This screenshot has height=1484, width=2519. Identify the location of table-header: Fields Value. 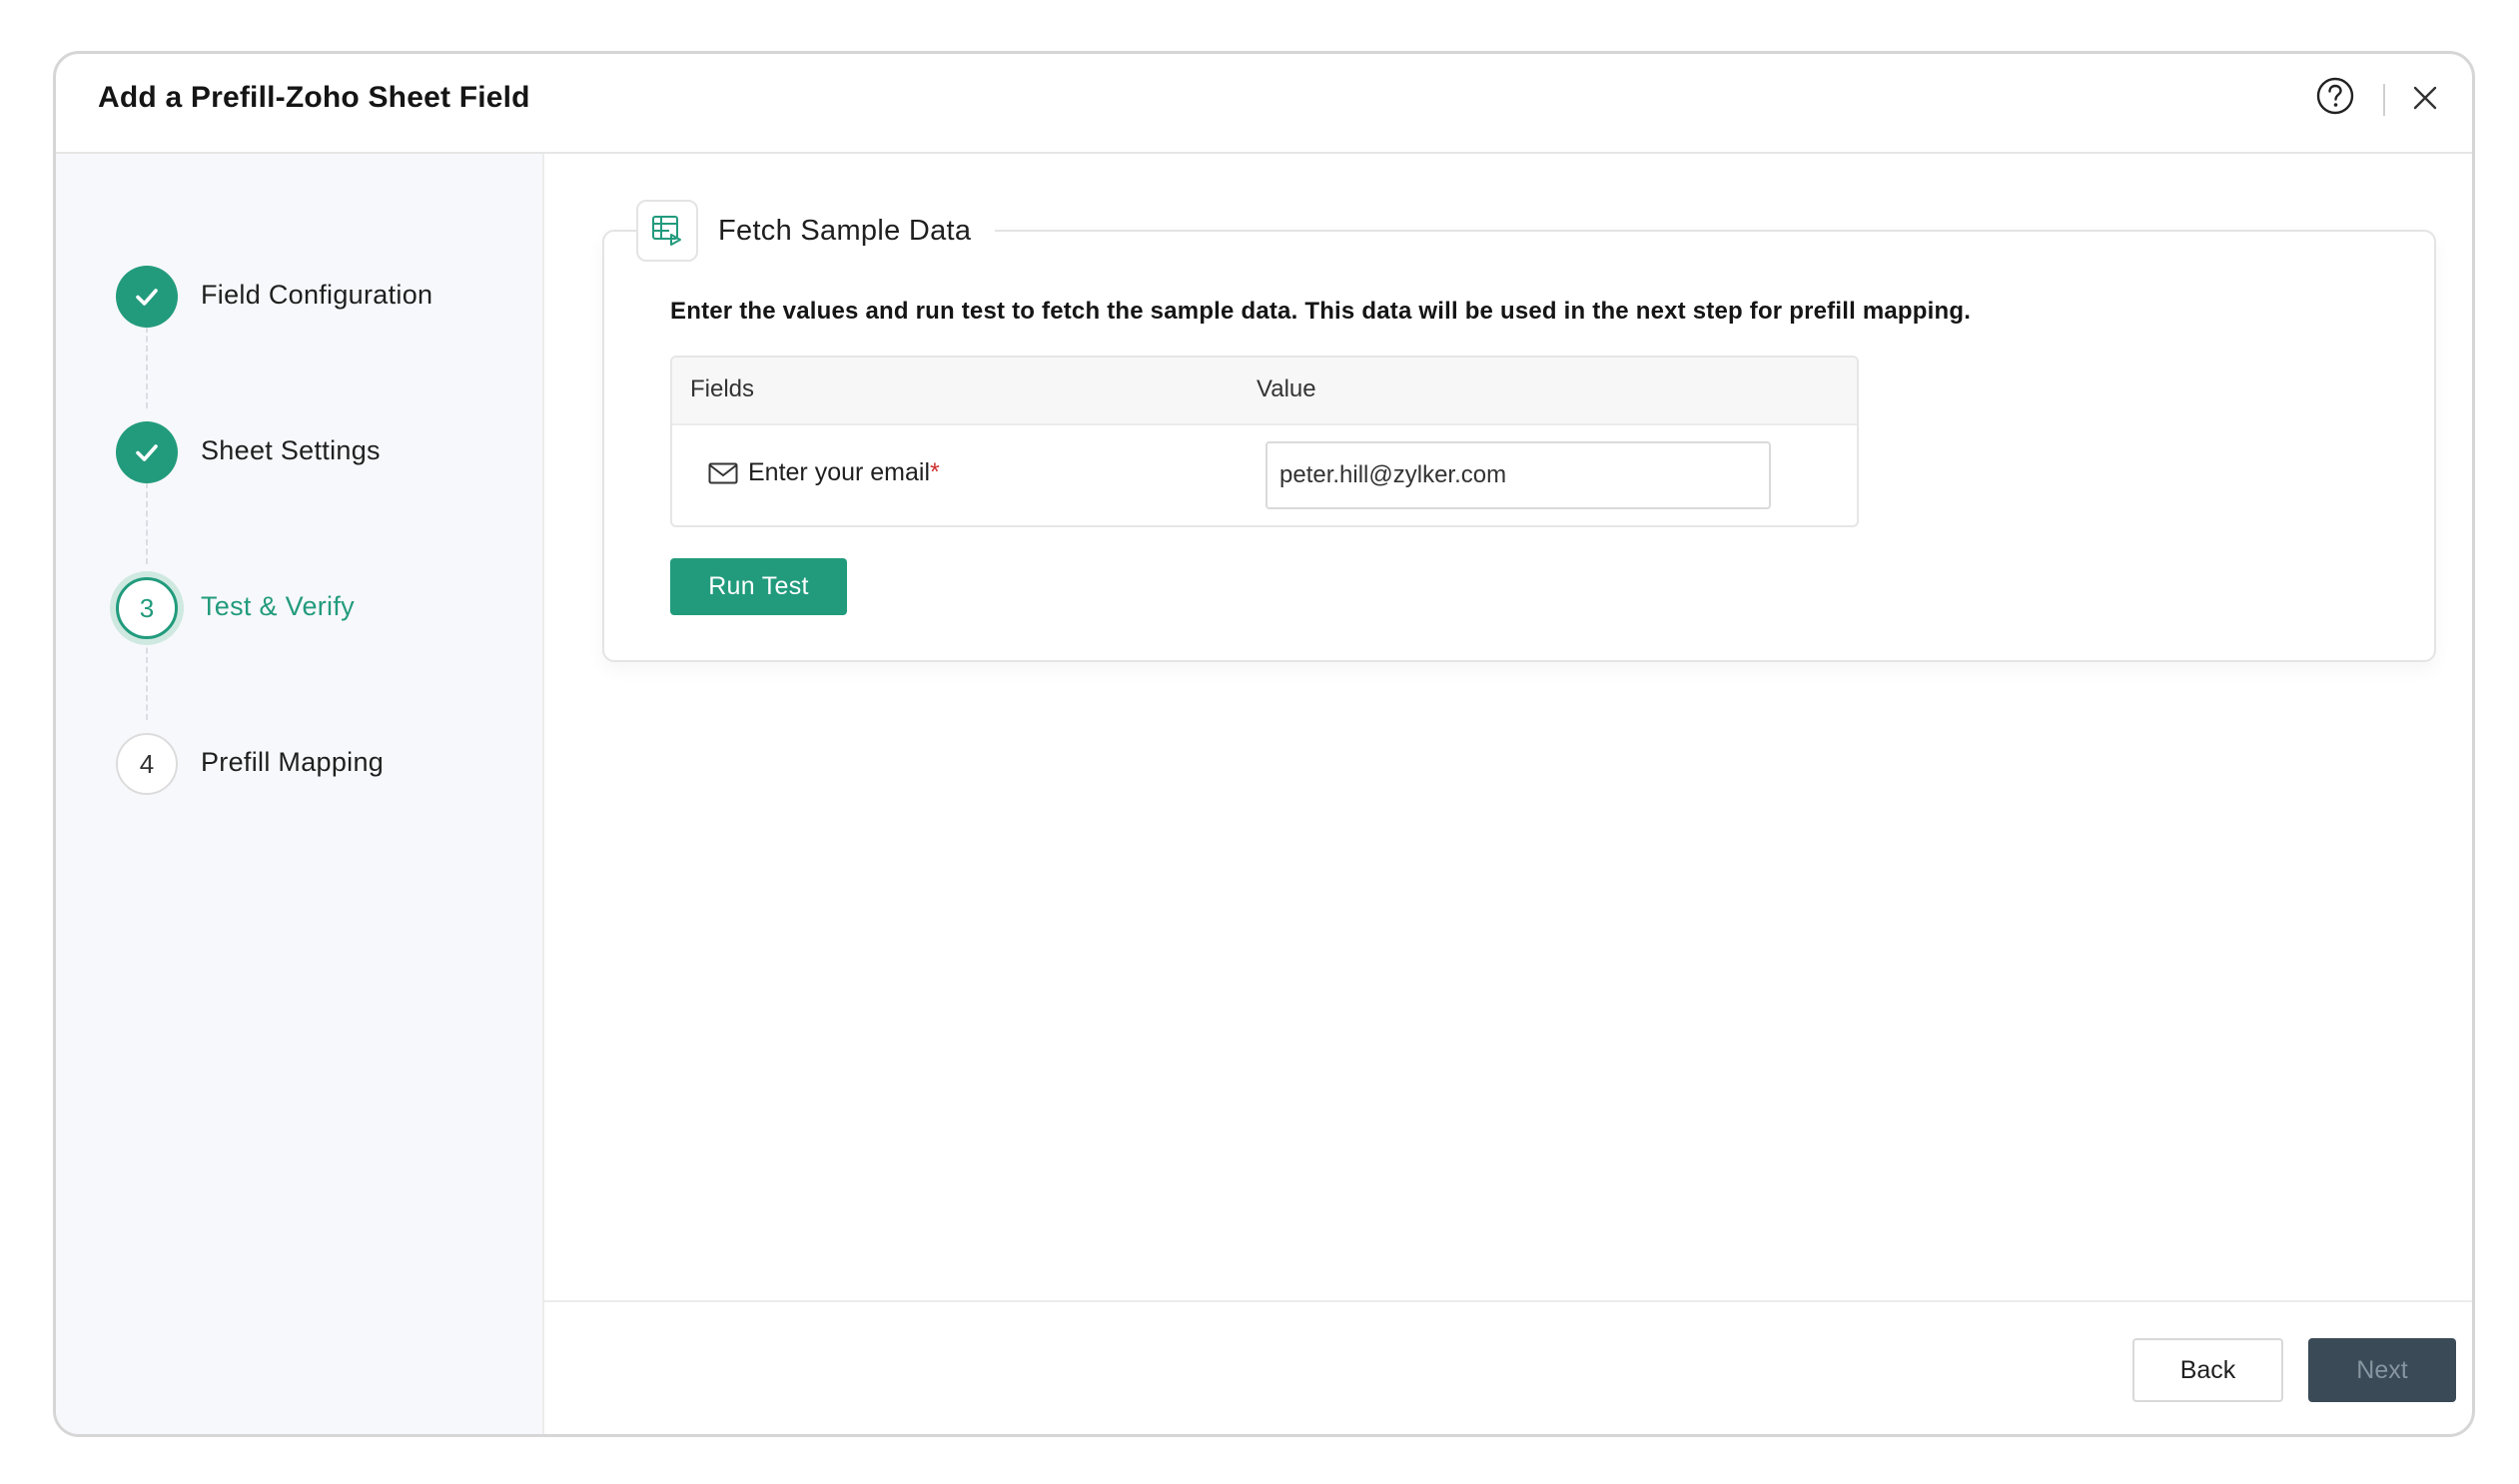
(1265, 391).